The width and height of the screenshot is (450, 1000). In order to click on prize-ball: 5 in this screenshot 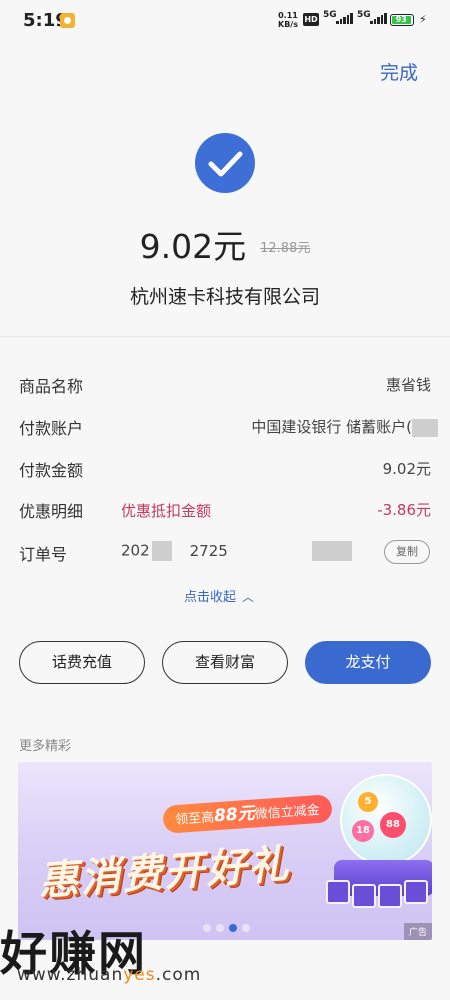, I will do `click(368, 802)`.